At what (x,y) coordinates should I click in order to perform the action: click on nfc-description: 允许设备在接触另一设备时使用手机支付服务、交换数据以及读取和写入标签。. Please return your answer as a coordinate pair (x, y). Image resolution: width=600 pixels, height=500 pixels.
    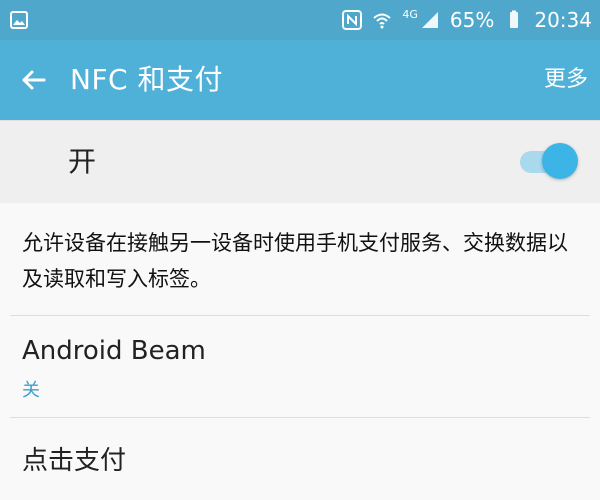
    Looking at the image, I should click on (295, 261).